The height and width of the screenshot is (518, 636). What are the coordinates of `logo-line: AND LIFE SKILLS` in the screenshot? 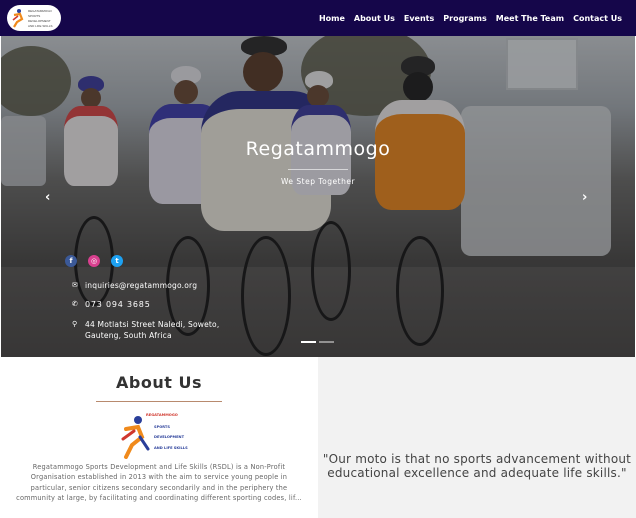 It's located at (40, 25).